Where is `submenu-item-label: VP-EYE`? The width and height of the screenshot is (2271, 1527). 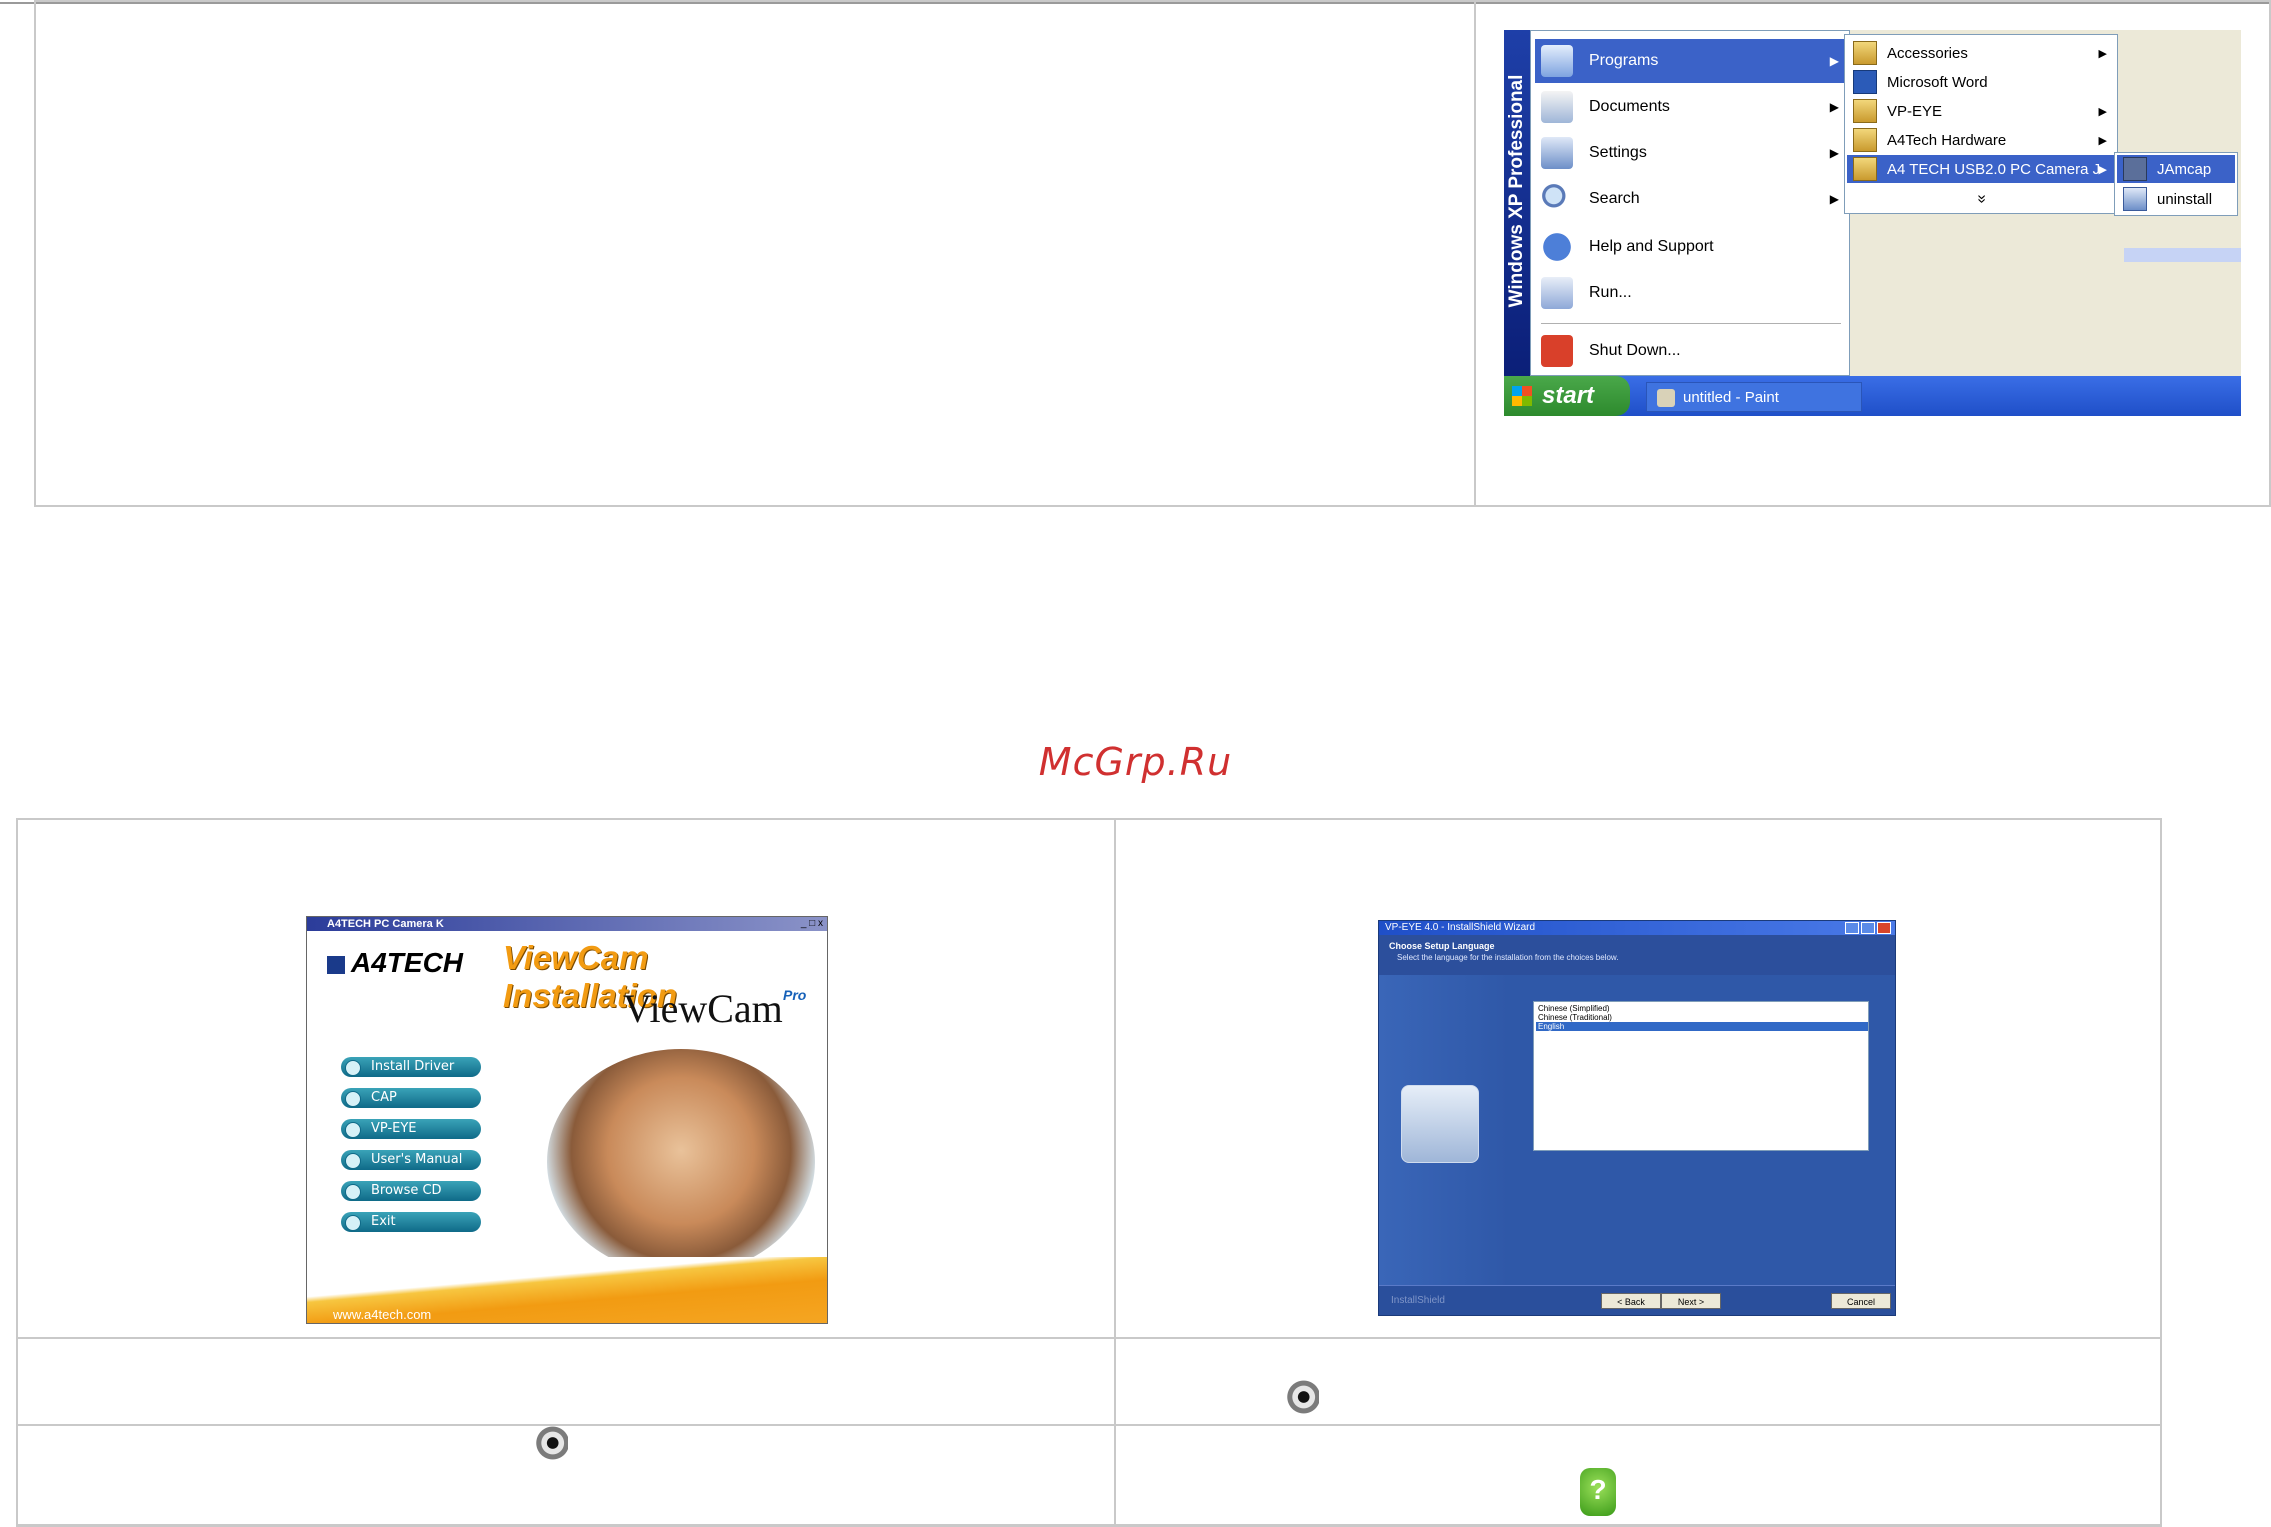 submenu-item-label: VP-EYE is located at coordinates (1915, 111).